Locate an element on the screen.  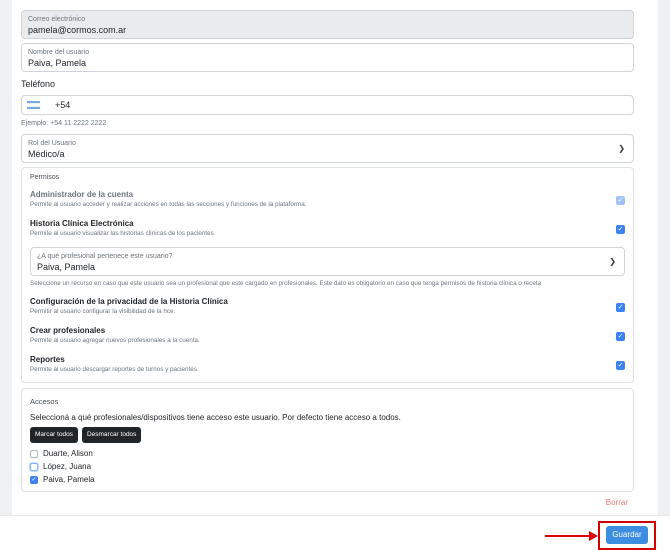
role-select: Rol del Usuario Médico/a ❯ is located at coordinates (327, 148).